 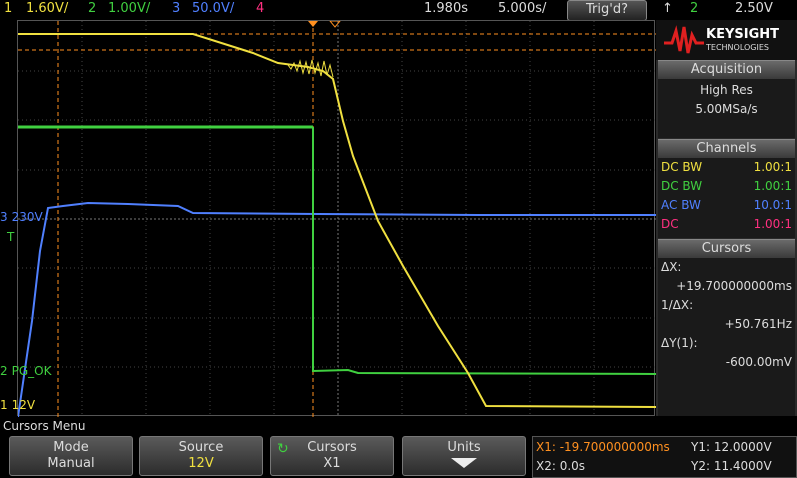 I want to click on submenu-arrow-icon, so click(x=464, y=463).